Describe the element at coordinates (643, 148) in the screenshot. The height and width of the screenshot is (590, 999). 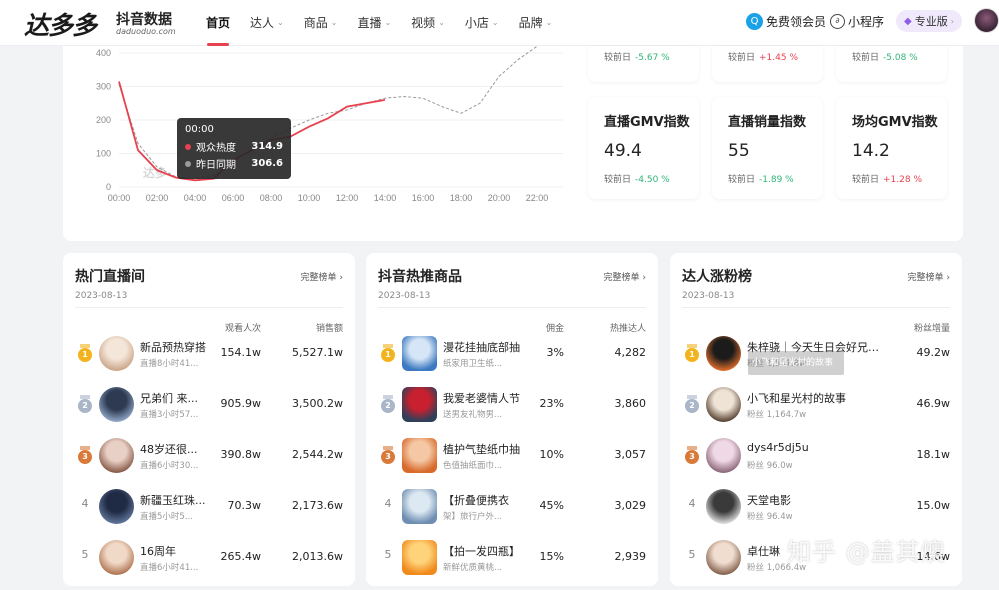
I see `metric-card-gmv-index: 直播GMV指数 49.4 较前日 -4.50 %` at that location.